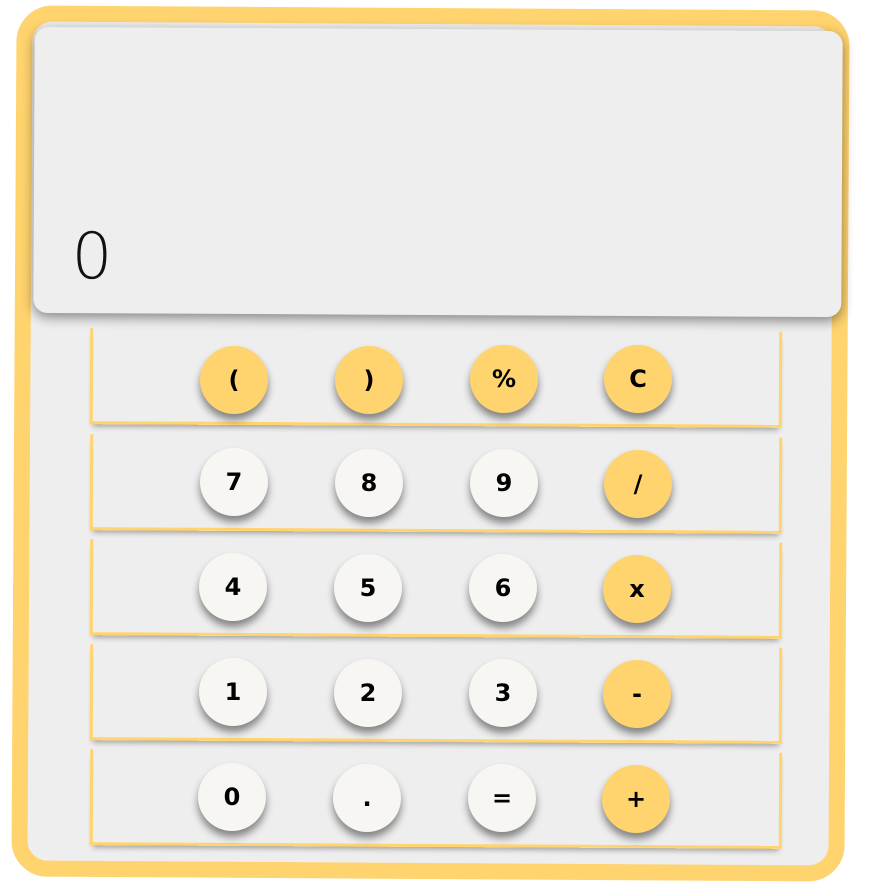 Image resolution: width=871 pixels, height=896 pixels. What do you see at coordinates (504, 379) in the screenshot?
I see `key-percent: %` at bounding box center [504, 379].